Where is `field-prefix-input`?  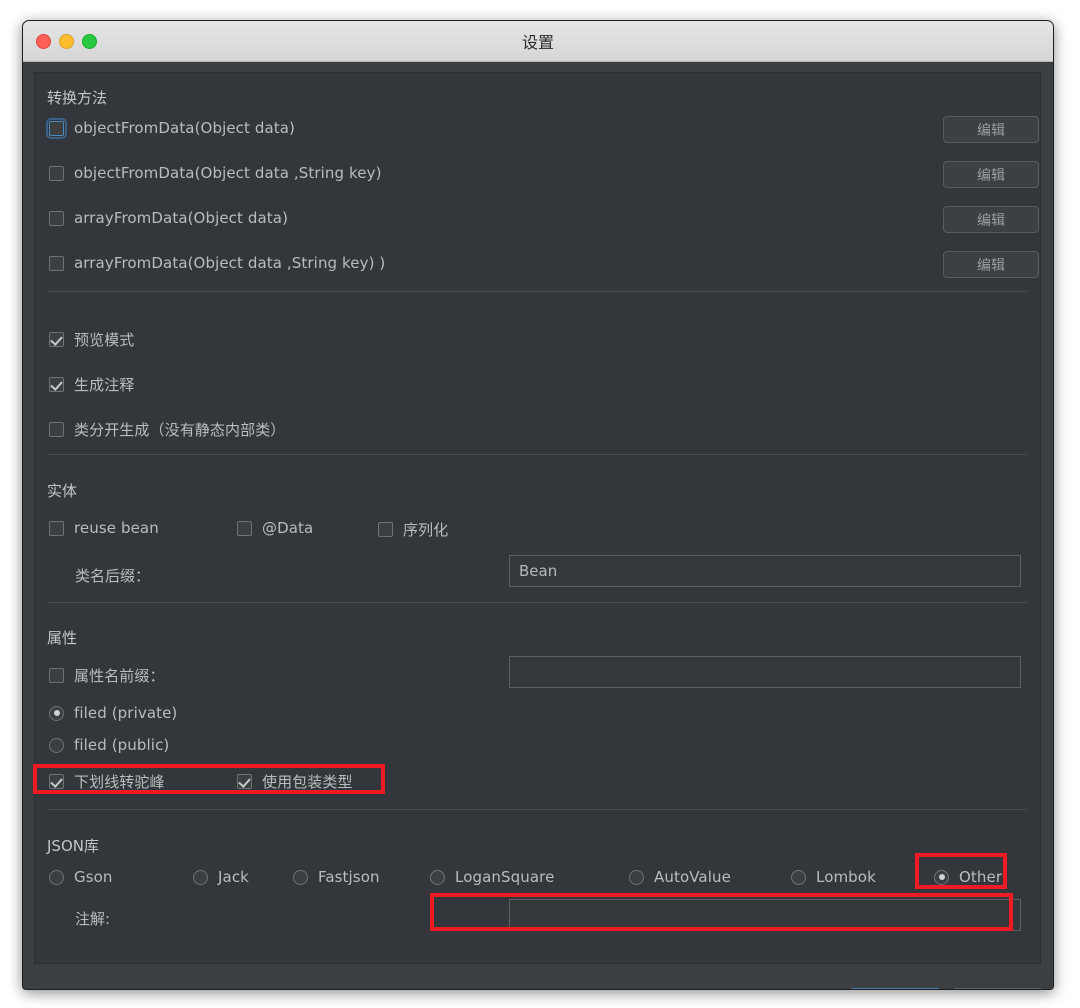 field-prefix-input is located at coordinates (765, 672).